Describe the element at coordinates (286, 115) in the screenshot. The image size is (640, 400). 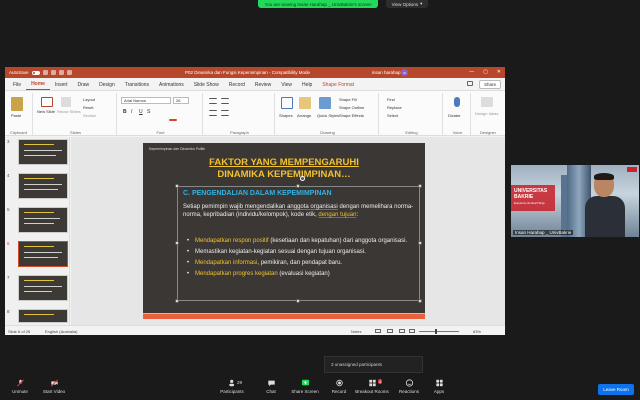
I see `shapes-label: Shapes` at that location.